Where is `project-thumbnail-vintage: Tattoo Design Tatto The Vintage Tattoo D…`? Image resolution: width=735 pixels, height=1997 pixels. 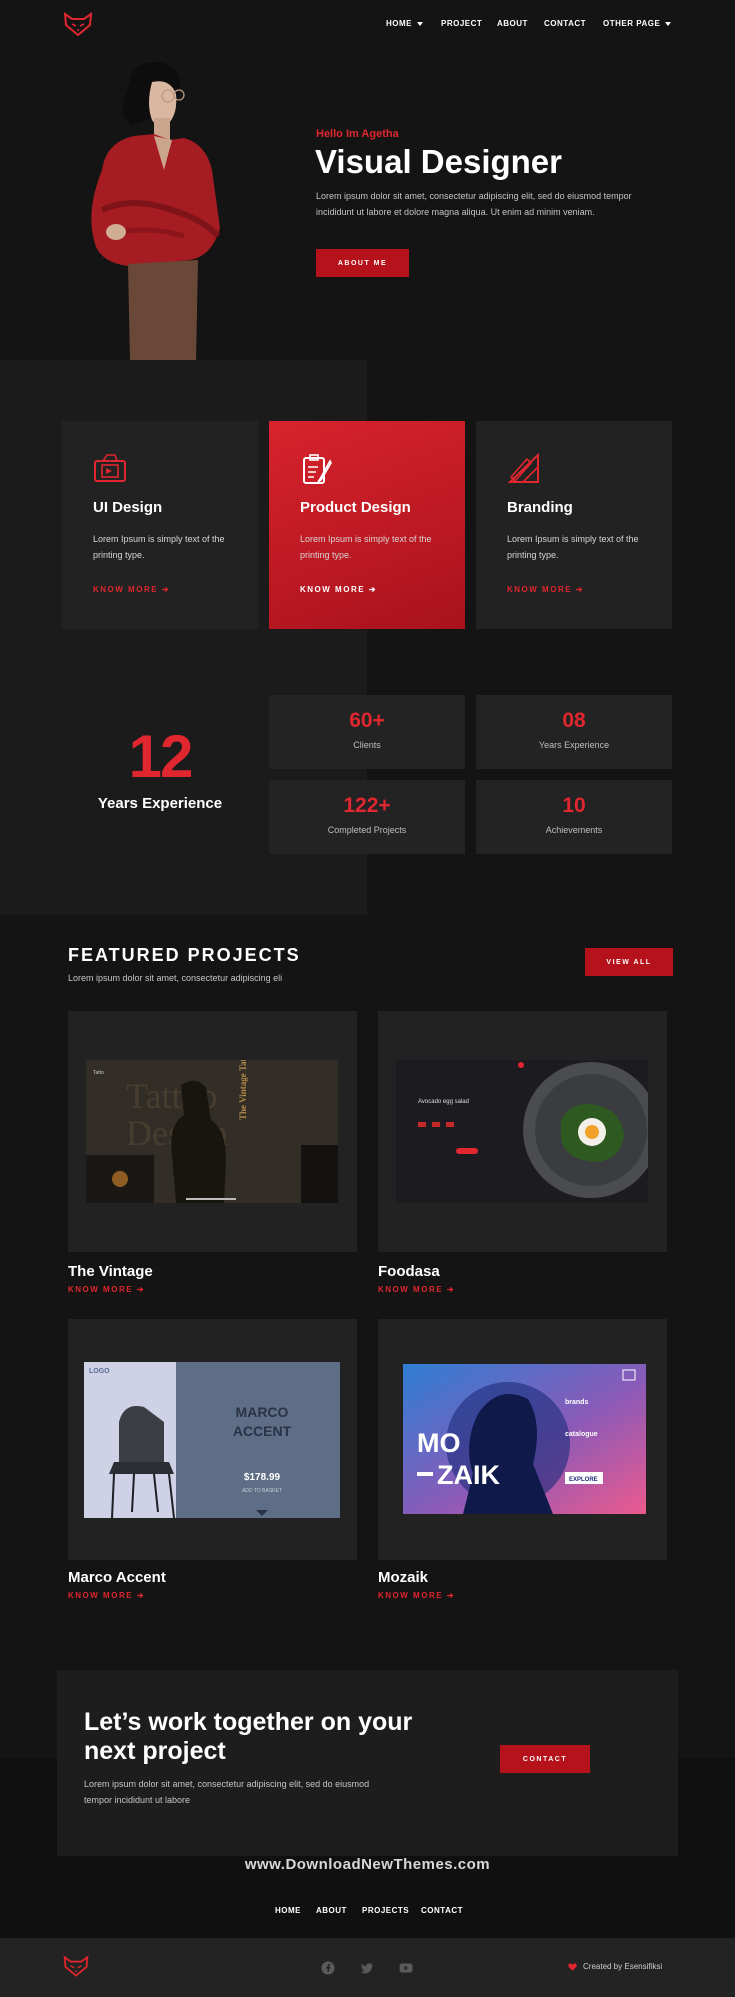
project-thumbnail-vintage: Tattoo Design Tatto The Vintage Tattoo D… is located at coordinates (212, 1131).